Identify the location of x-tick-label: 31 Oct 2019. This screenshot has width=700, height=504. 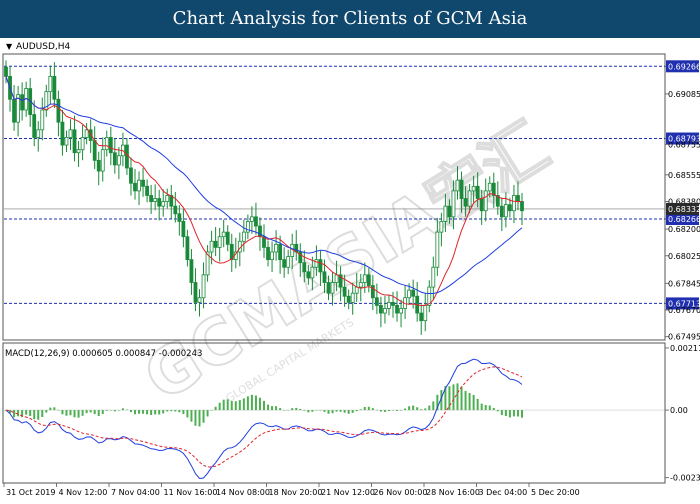
(30, 492).